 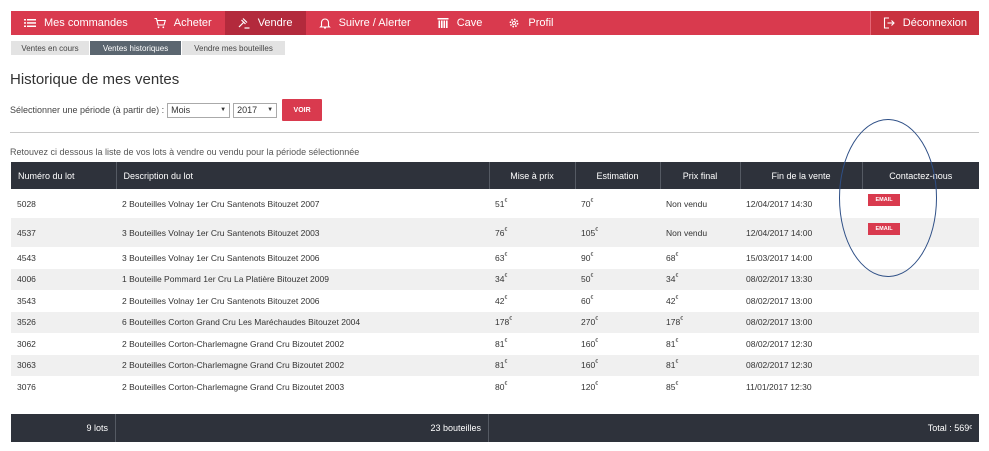 I want to click on logout-icon, so click(x=889, y=23).